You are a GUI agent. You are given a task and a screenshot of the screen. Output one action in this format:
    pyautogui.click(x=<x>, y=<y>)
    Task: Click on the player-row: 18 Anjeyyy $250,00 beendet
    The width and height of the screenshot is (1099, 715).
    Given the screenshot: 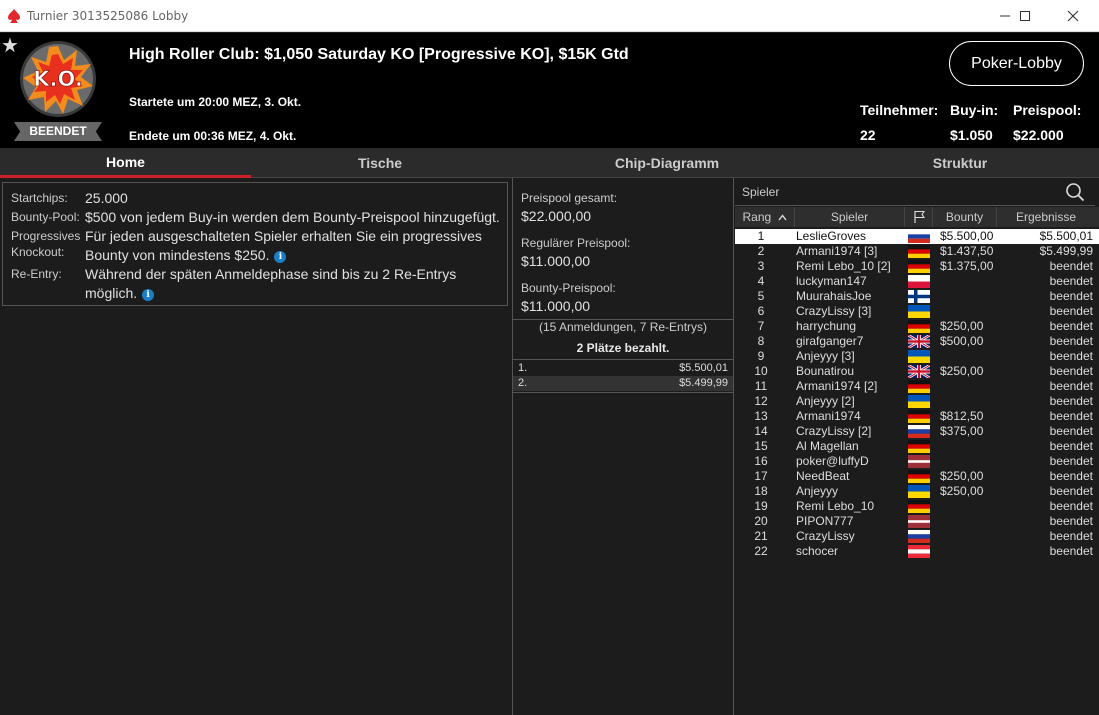 What is the action you would take?
    pyautogui.click(x=917, y=491)
    